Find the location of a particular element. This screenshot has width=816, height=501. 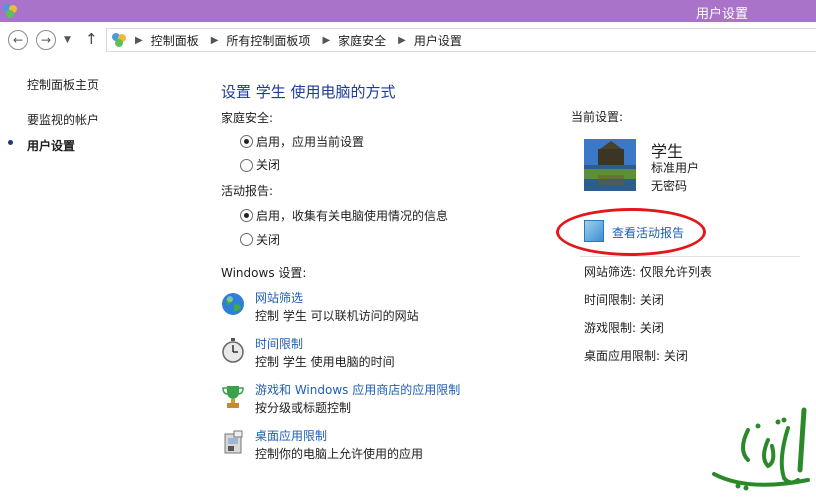

divider is located at coordinates (690, 256).